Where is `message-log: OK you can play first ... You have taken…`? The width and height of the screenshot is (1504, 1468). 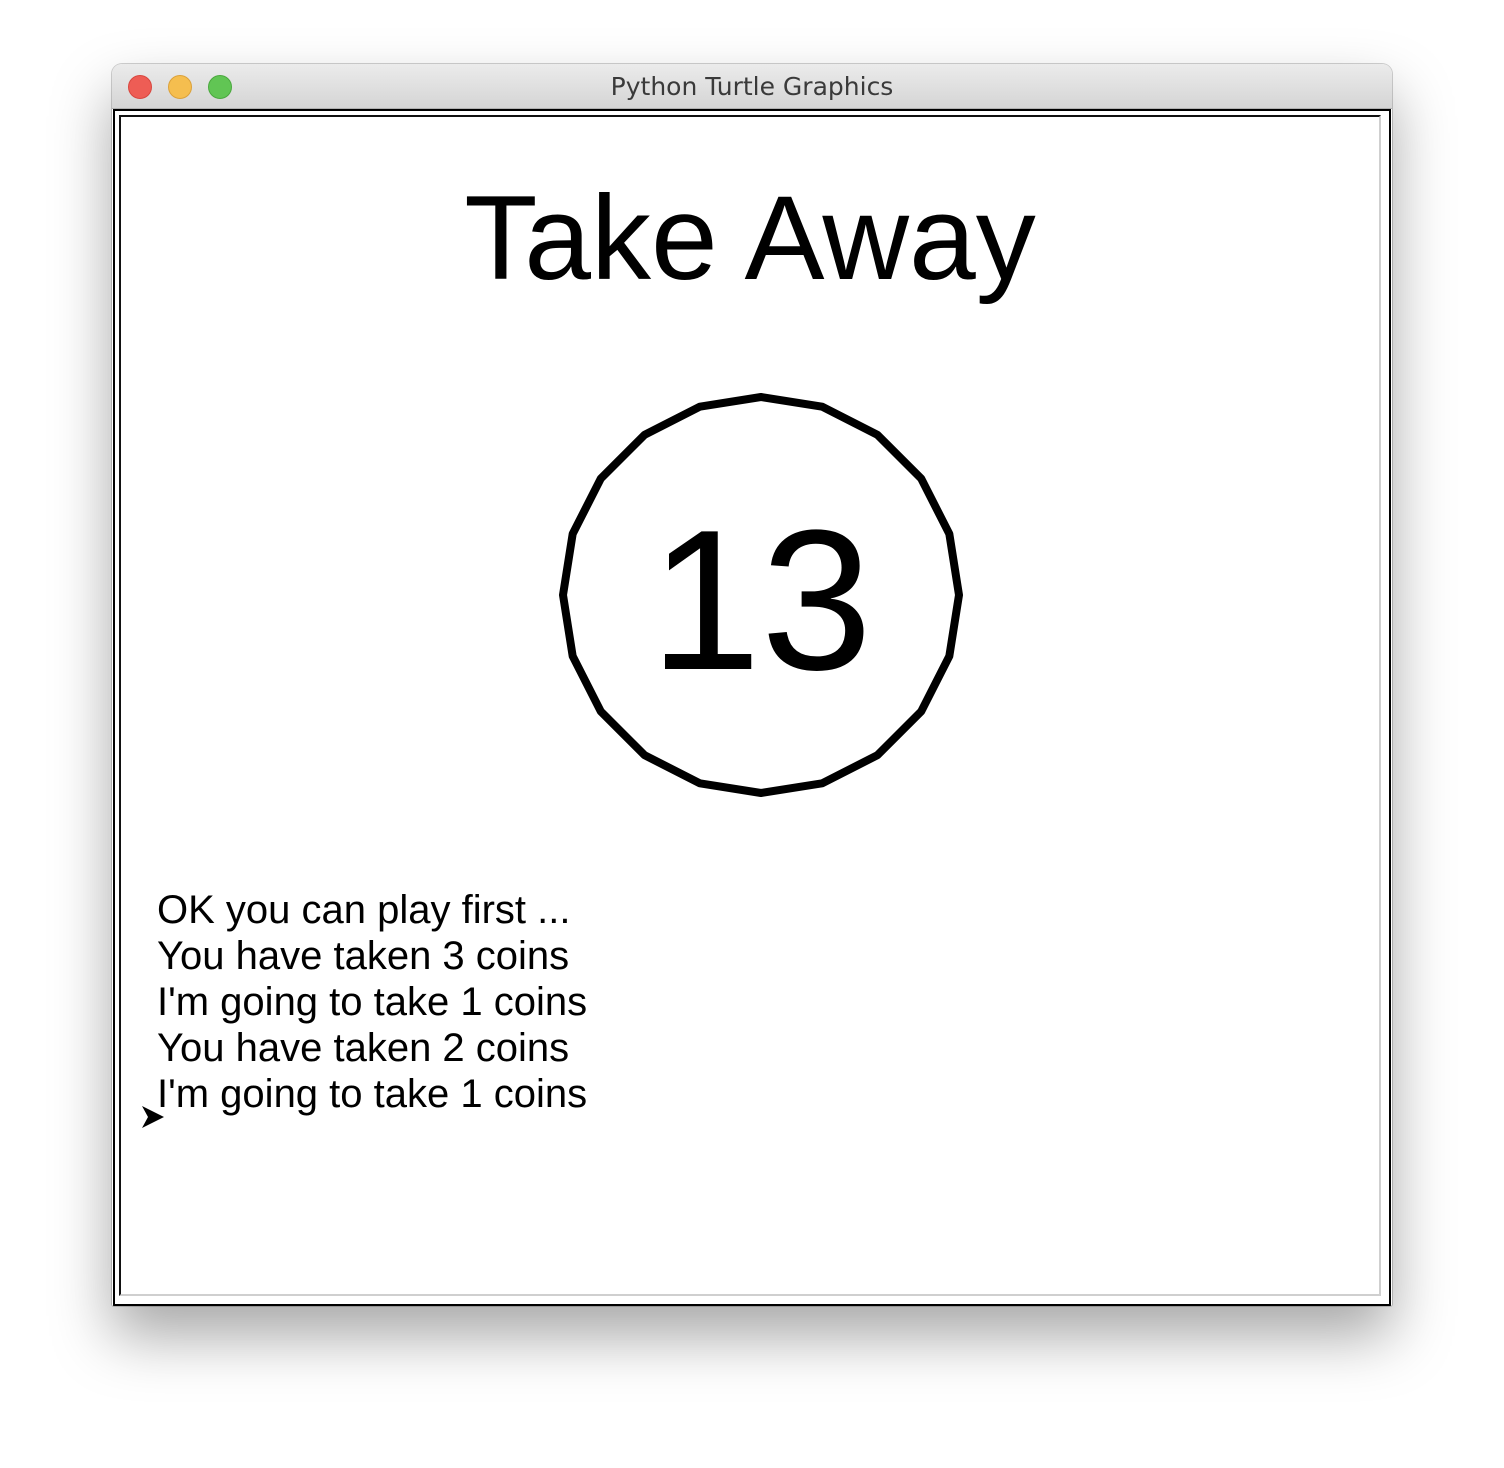 message-log: OK you can play first ... You have taken… is located at coordinates (372, 1002).